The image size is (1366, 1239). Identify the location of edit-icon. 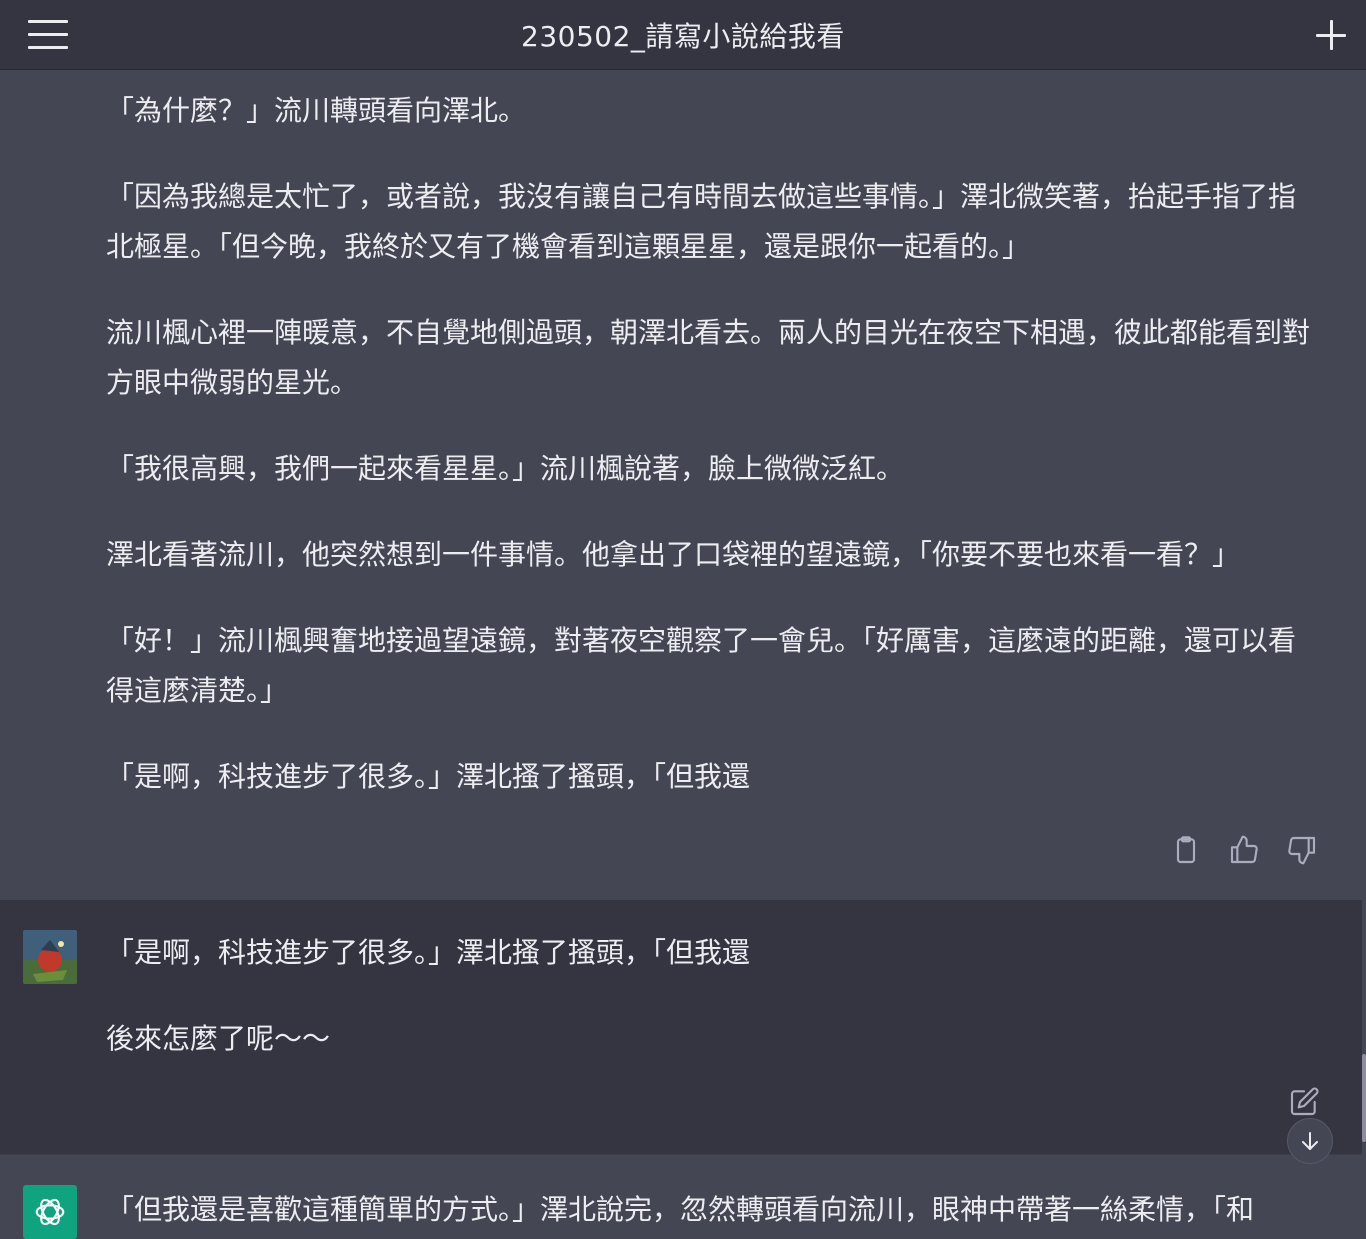
(1304, 1102).